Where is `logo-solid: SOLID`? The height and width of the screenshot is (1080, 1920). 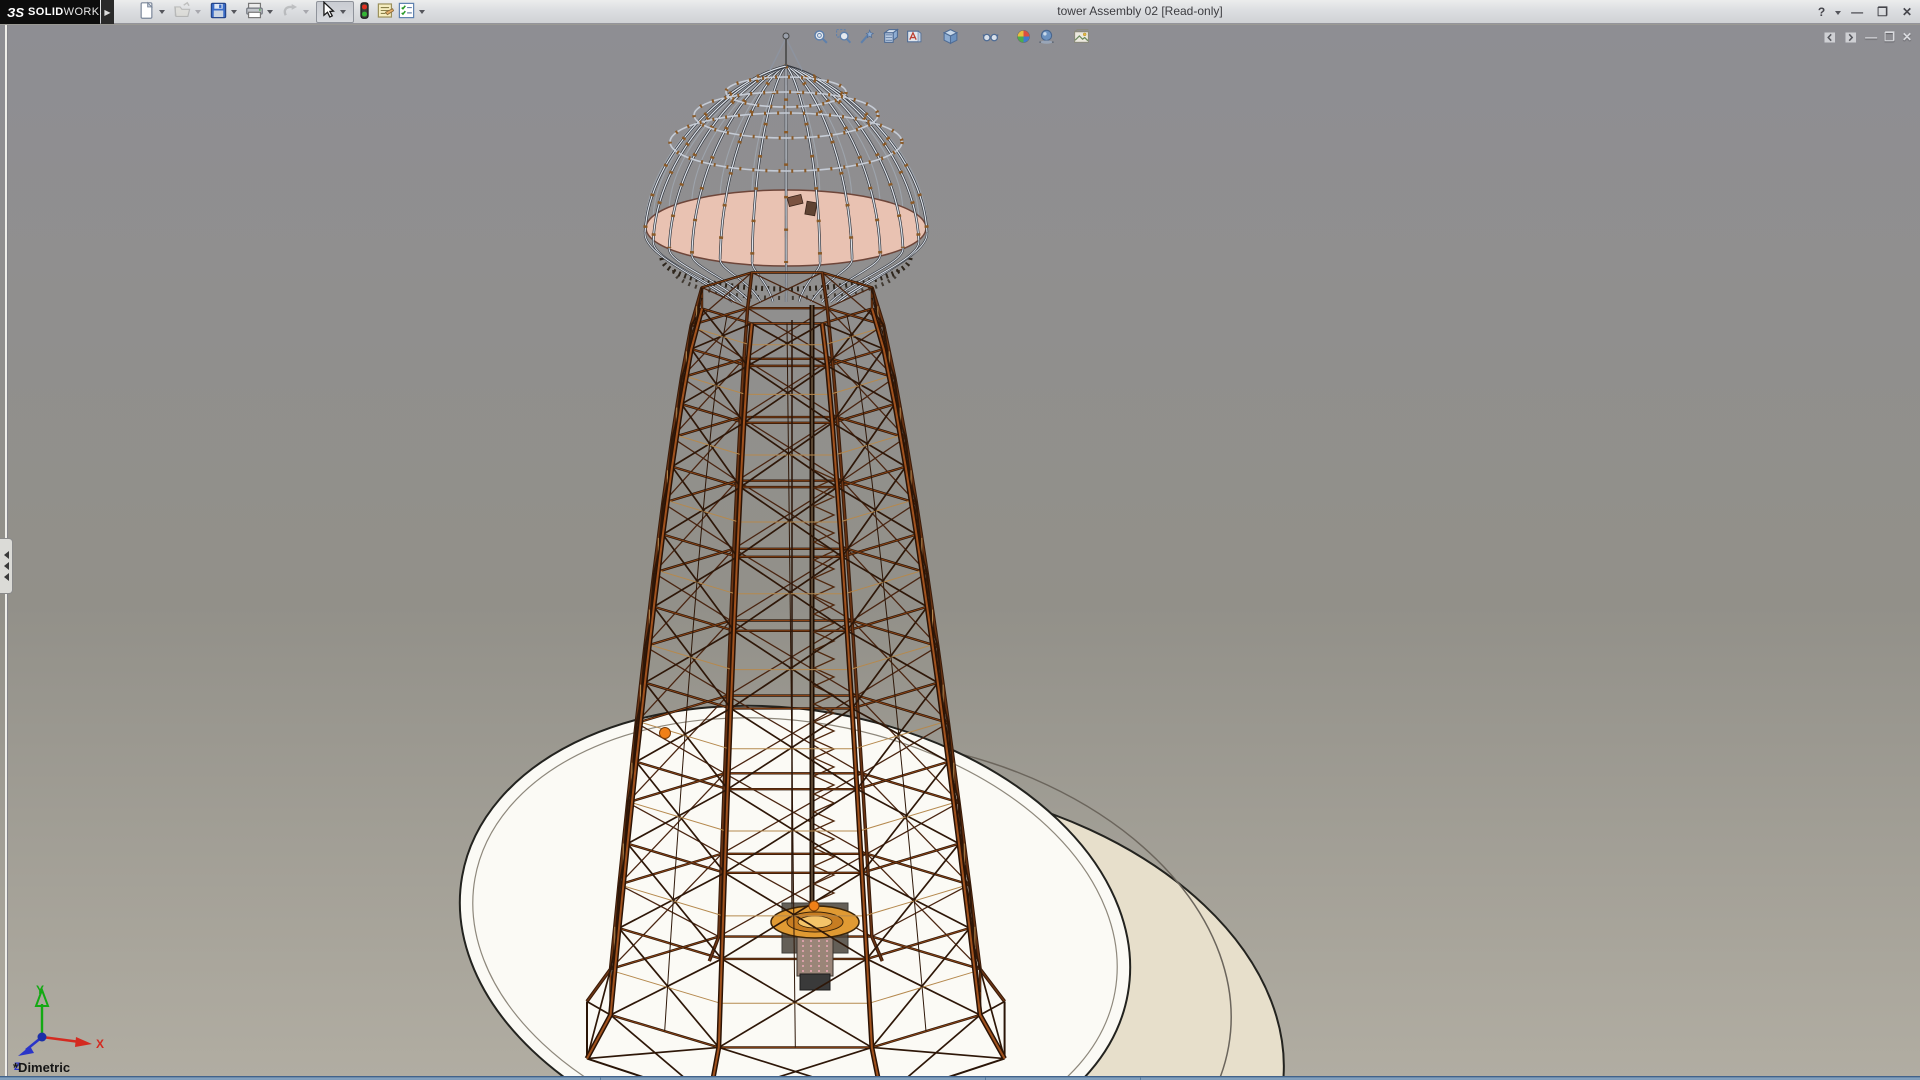
logo-solid: SOLID is located at coordinates (46, 12).